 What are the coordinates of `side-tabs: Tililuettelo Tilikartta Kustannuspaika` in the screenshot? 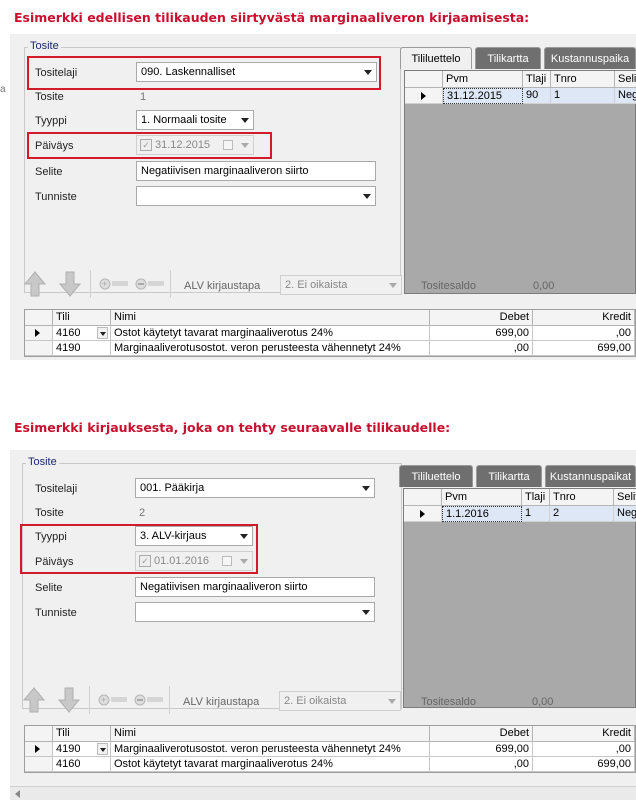 It's located at (518, 58).